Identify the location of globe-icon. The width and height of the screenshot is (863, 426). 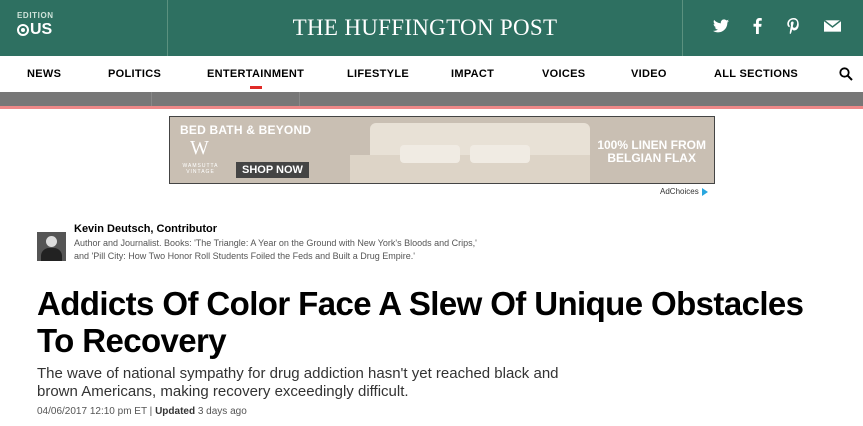
(23, 30).